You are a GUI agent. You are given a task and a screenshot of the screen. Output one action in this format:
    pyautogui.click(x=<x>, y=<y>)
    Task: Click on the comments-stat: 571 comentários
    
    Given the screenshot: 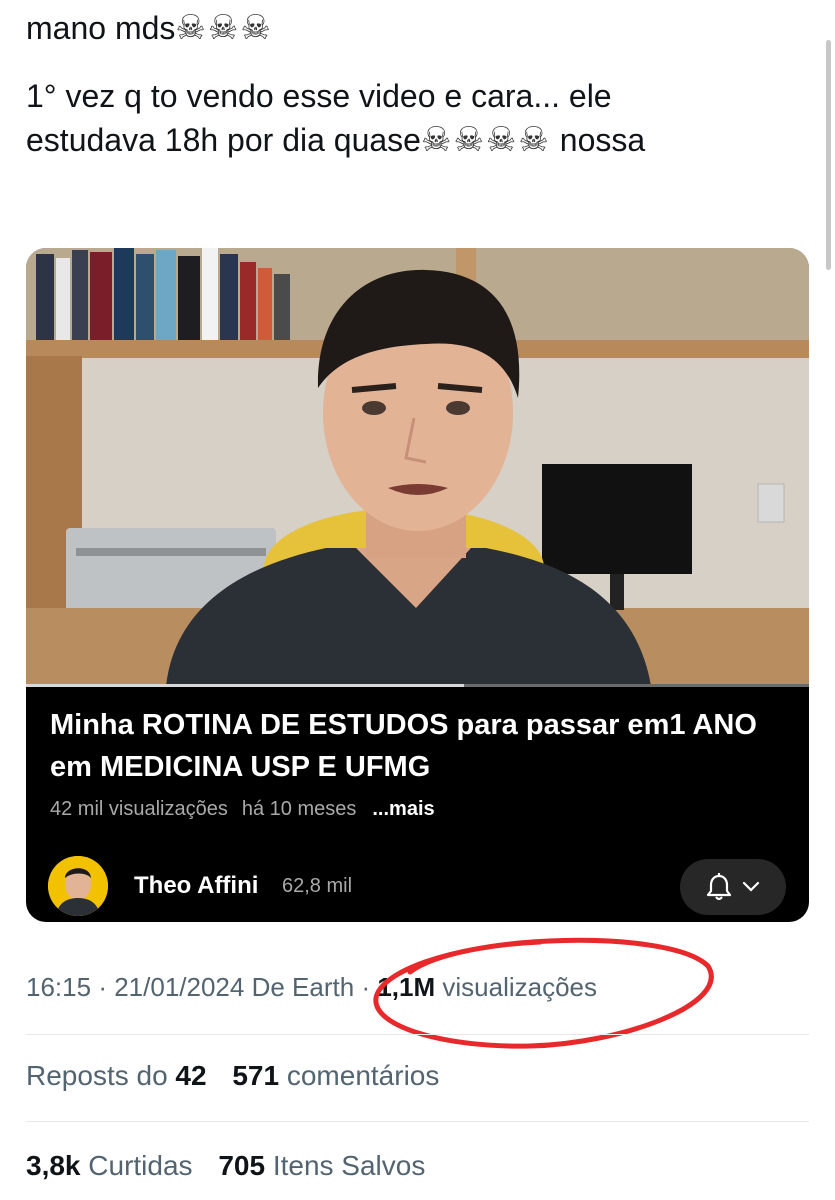 What is the action you would take?
    pyautogui.click(x=335, y=1075)
    